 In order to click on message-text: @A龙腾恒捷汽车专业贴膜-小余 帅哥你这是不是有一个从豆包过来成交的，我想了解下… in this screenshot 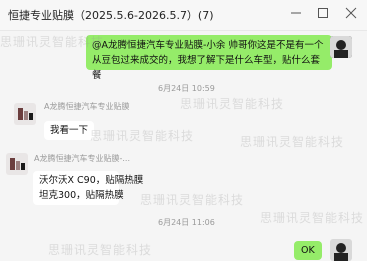, I will do `click(208, 60)`.